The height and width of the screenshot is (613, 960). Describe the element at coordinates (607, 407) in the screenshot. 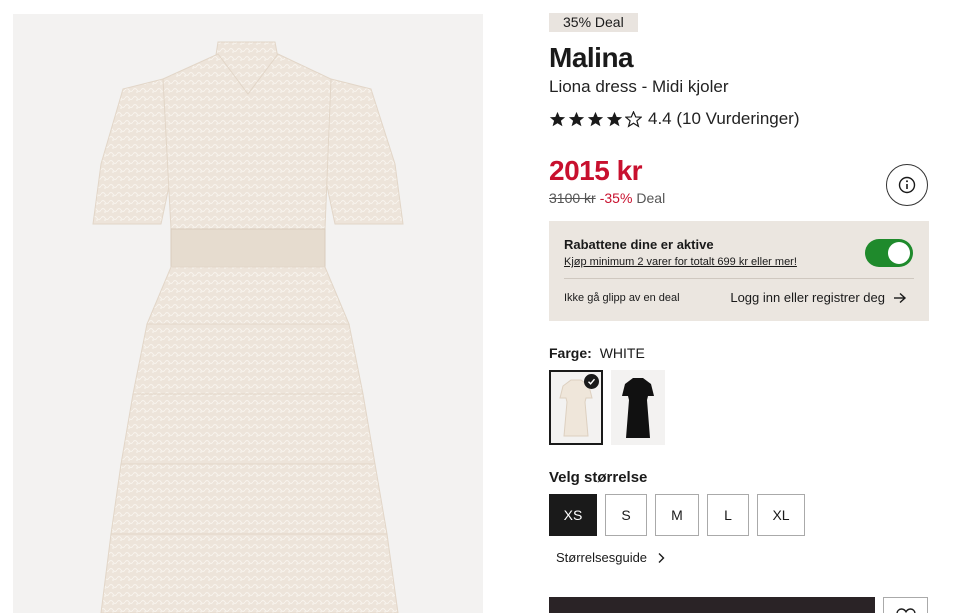

I see `color-swatches` at that location.